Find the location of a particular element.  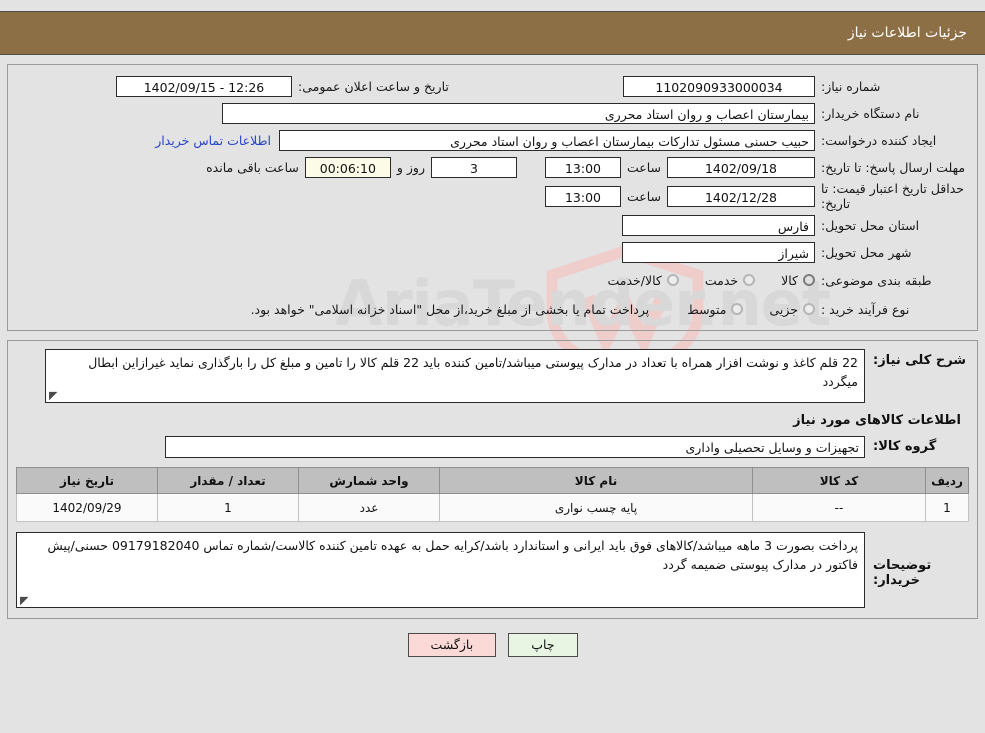

requester-label: ایجاد کننده درخواست: is located at coordinates (879, 140).